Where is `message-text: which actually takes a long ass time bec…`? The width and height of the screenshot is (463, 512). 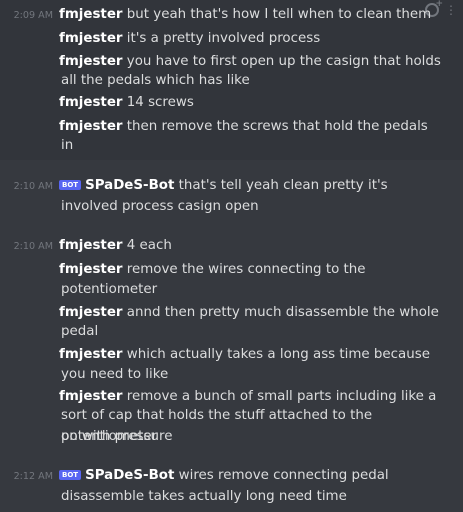 message-text: which actually takes a long ass time bec… is located at coordinates (278, 354).